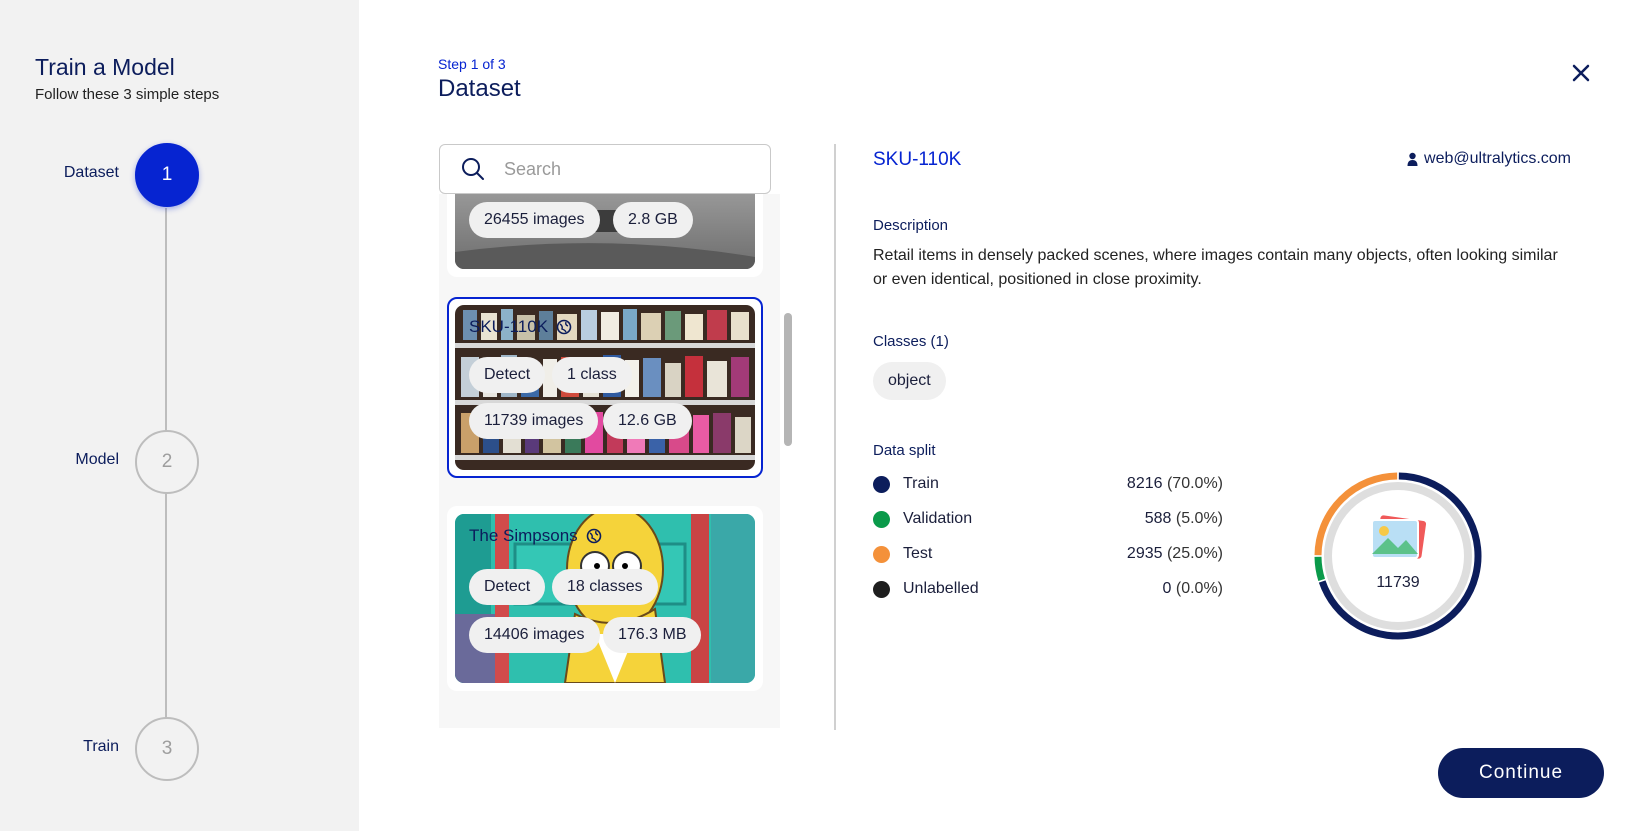  What do you see at coordinates (101, 746) in the screenshot?
I see `step-label: Train` at bounding box center [101, 746].